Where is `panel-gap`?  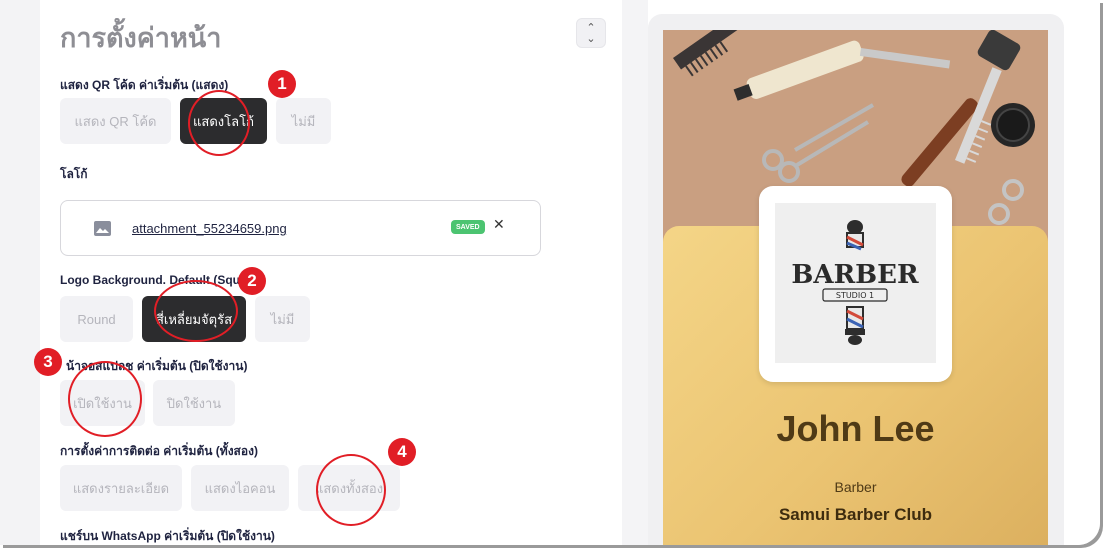 panel-gap is located at coordinates (635, 272).